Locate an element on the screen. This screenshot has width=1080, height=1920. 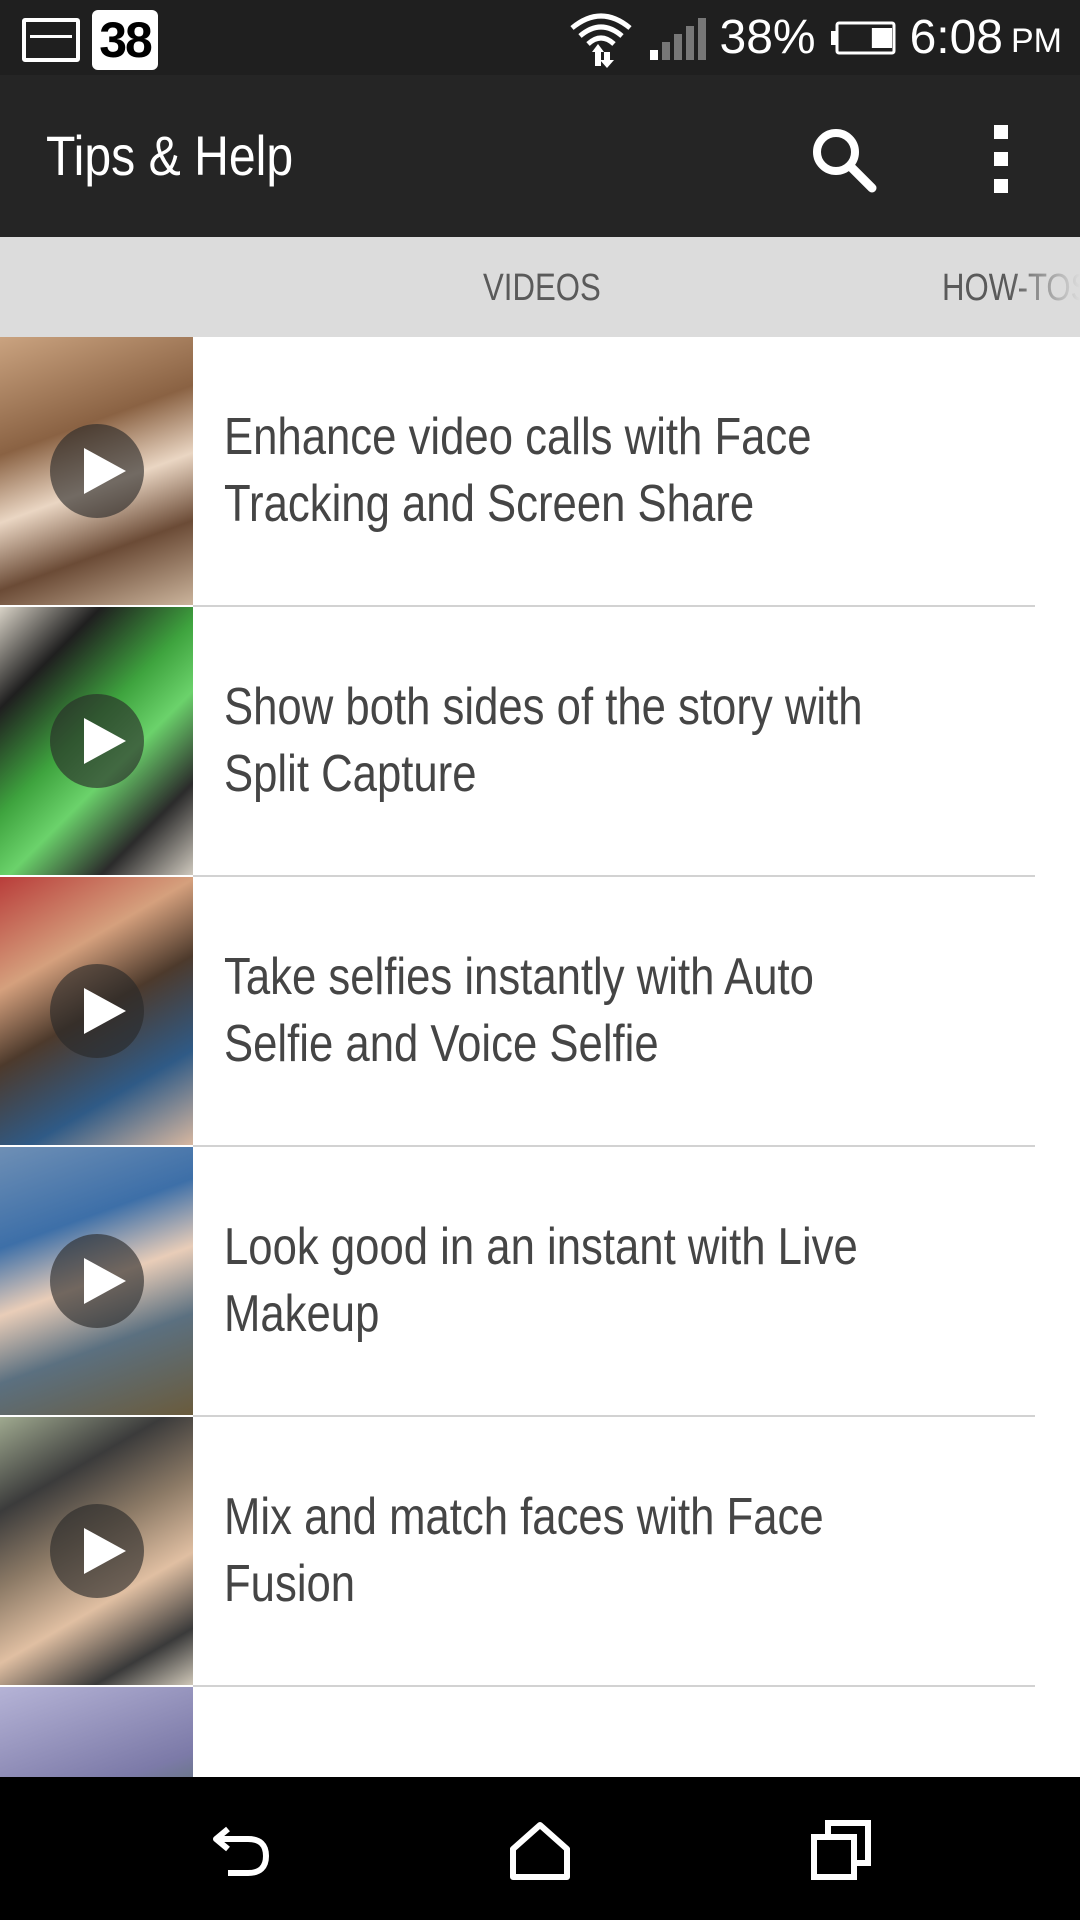
list-item: Look good in an instant with Live Makeup is located at coordinates (540, 1282).